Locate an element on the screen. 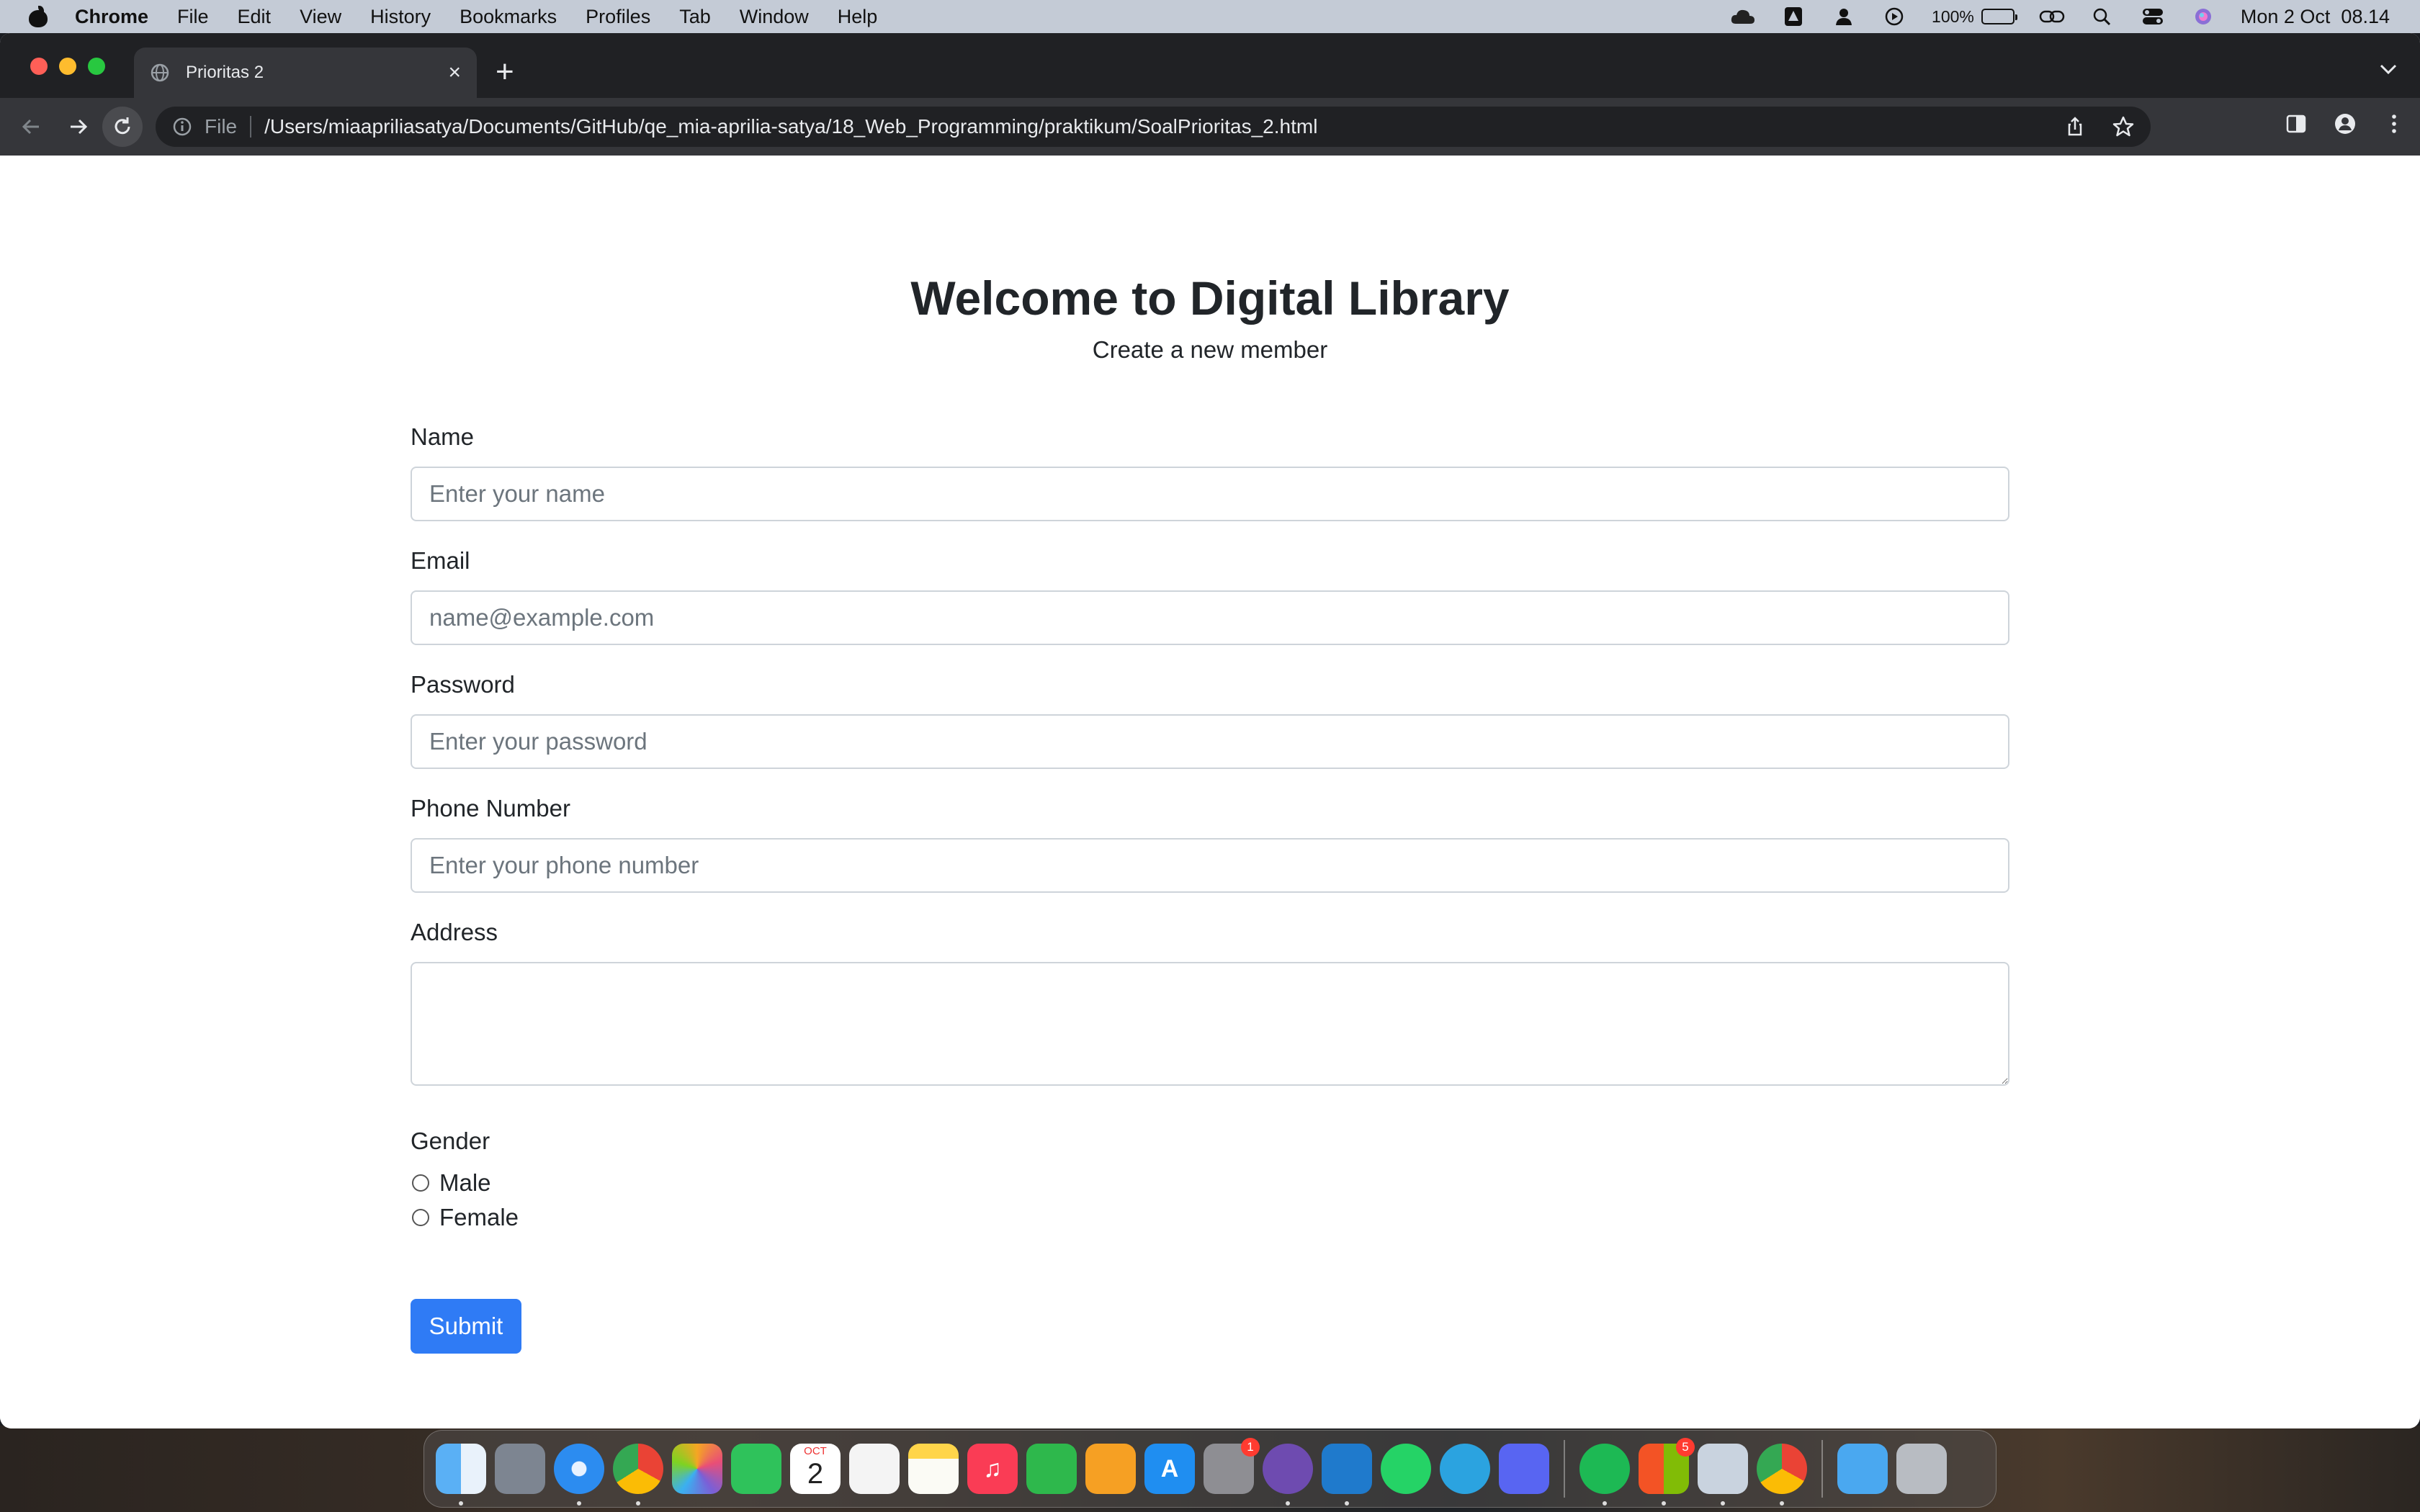 This screenshot has height=1512, width=2420. notes-icon is located at coordinates (933, 1469).